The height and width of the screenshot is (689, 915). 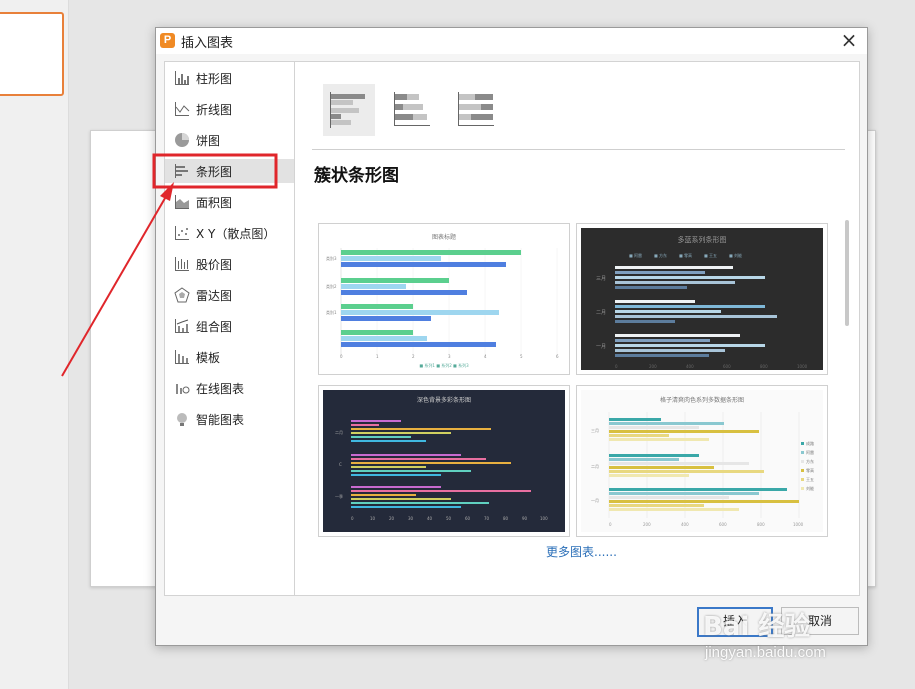 What do you see at coordinates (710, 255) in the screenshot?
I see `svg-text: ■ 王五` at bounding box center [710, 255].